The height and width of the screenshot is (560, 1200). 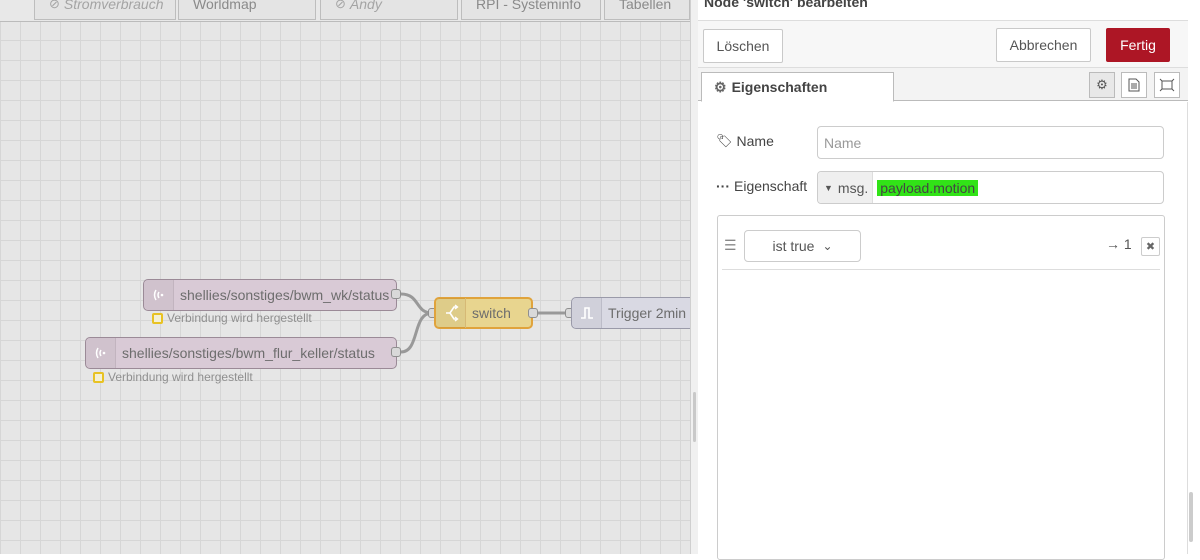 I want to click on caret-down-icon: ▼, so click(x=828, y=187).